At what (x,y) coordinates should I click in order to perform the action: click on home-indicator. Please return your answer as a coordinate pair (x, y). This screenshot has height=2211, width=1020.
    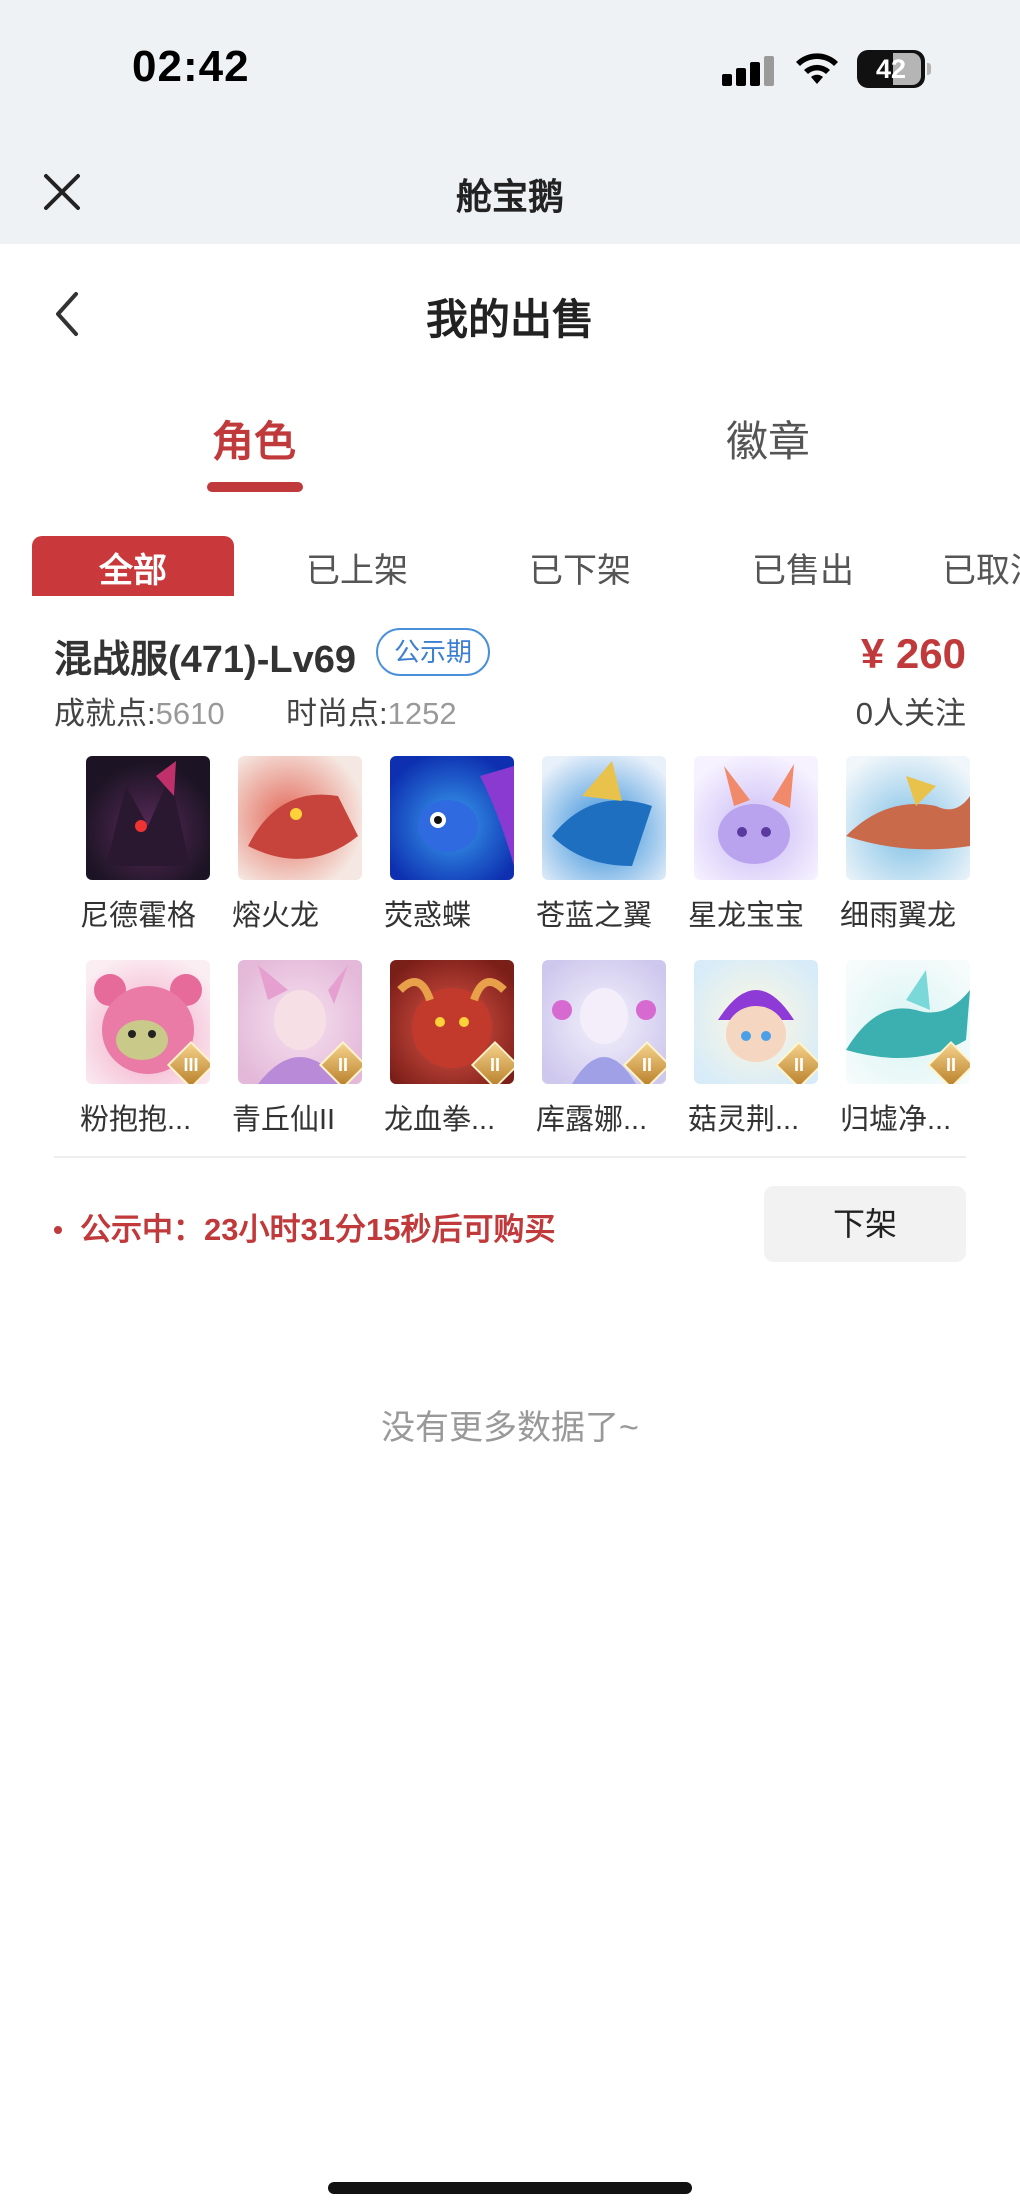
    Looking at the image, I should click on (510, 2188).